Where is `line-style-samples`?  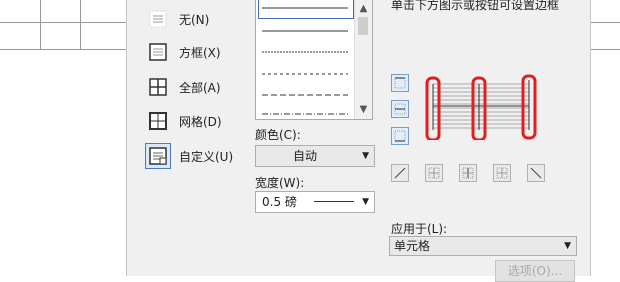 line-style-samples is located at coordinates (305, 61).